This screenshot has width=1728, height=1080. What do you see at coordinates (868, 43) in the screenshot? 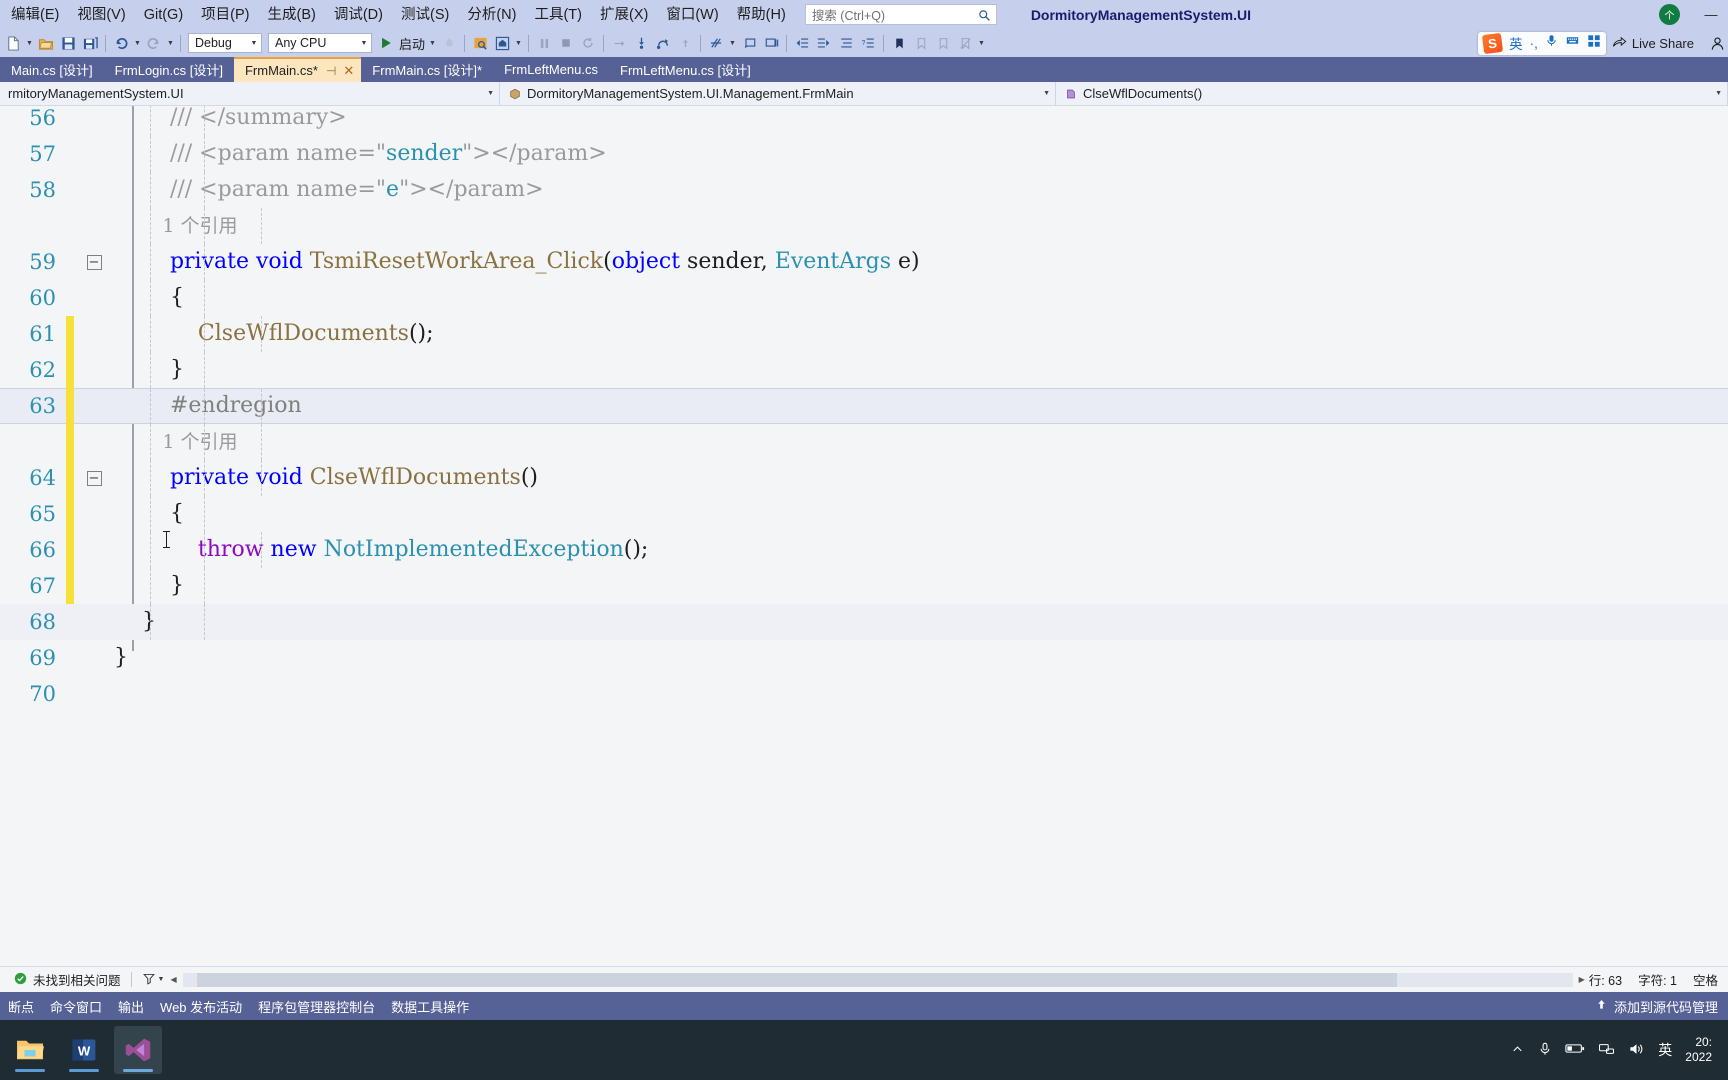
I see `format-selection-icon: ?` at bounding box center [868, 43].